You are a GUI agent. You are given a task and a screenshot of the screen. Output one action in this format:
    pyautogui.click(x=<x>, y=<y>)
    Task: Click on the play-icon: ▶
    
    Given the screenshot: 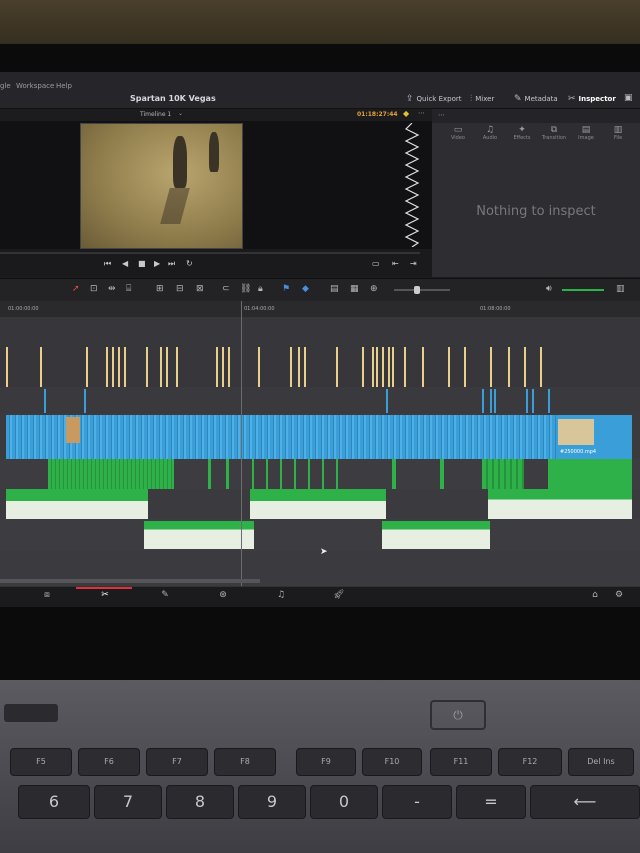 What is the action you would take?
    pyautogui.click(x=157, y=263)
    